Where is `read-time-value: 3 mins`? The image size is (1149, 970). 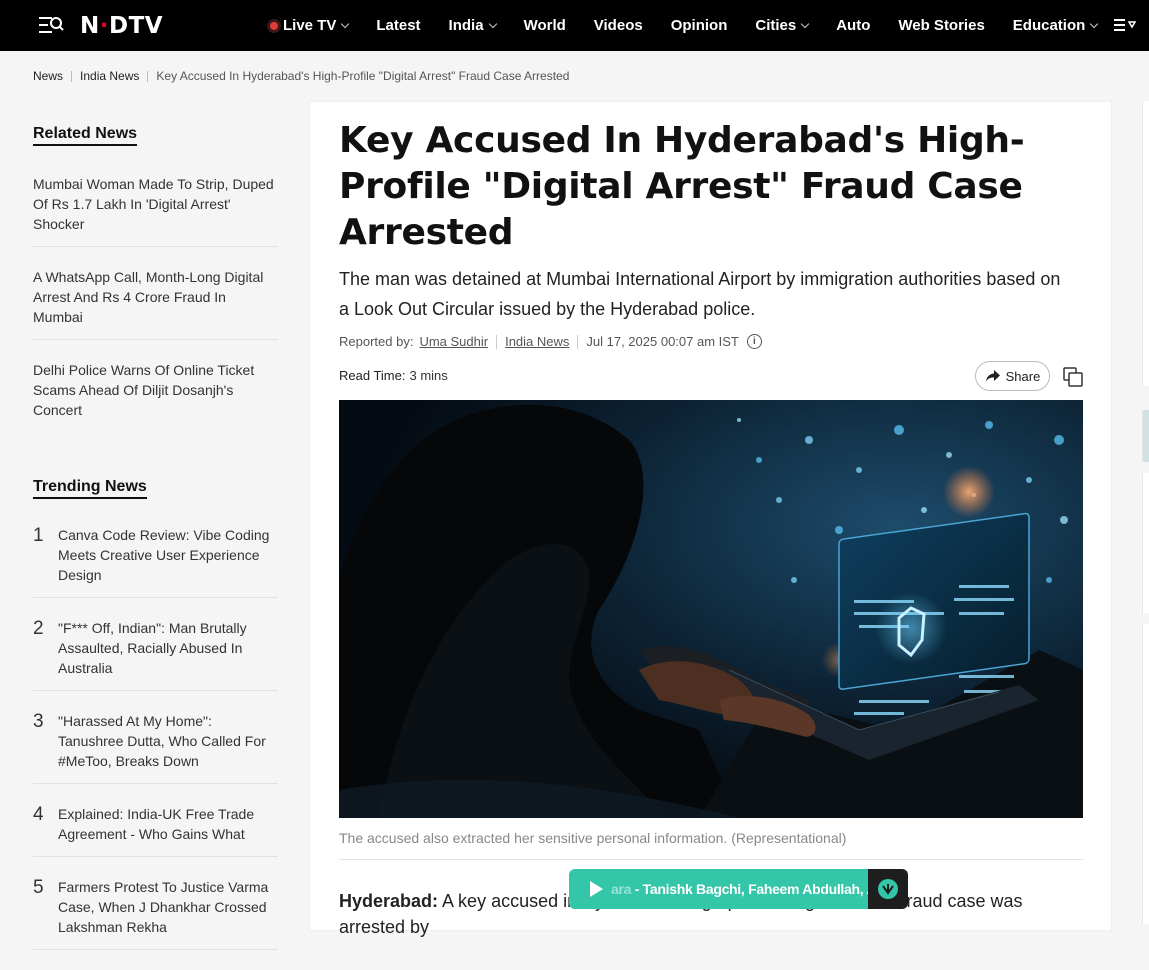 read-time-value: 3 mins is located at coordinates (428, 375).